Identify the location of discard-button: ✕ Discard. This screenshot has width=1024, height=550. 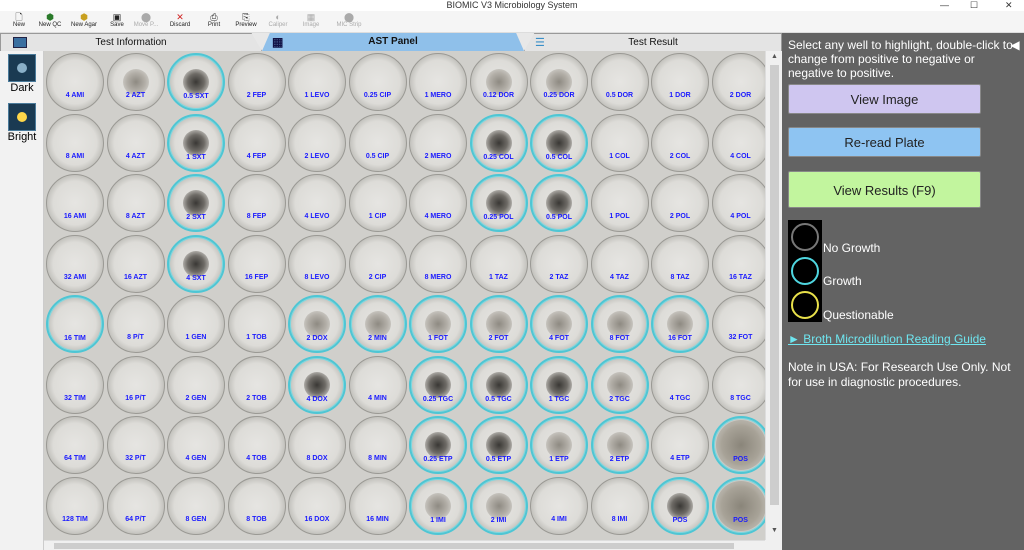
(180, 22).